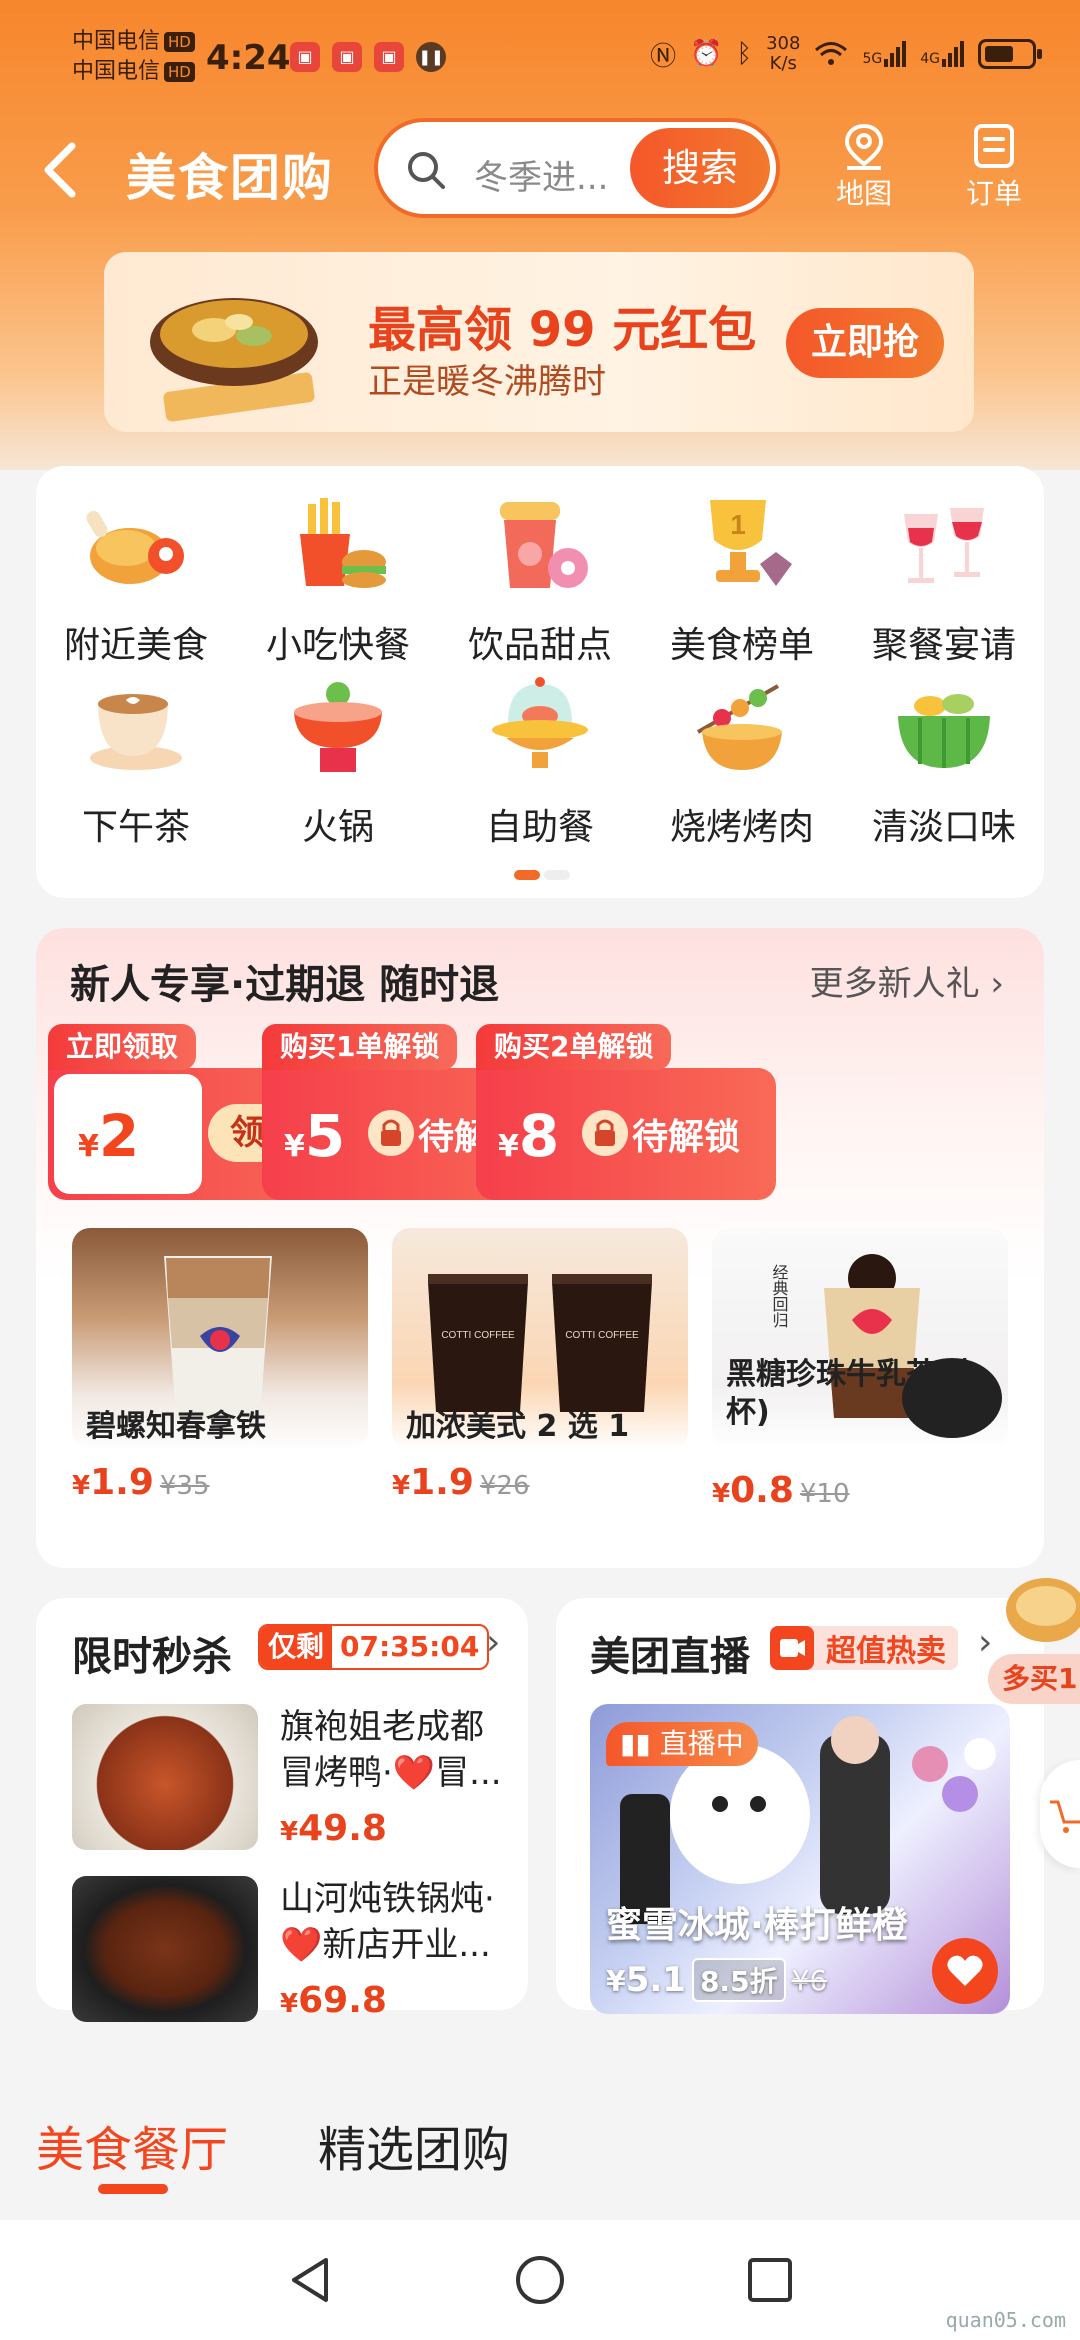 The image size is (1080, 2340). Describe the element at coordinates (1034, 1679) in the screenshot. I see `buy-more-pill: 多买1` at that location.